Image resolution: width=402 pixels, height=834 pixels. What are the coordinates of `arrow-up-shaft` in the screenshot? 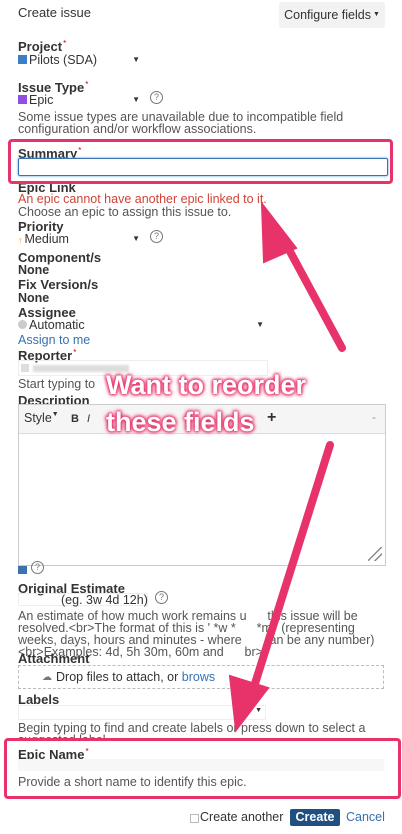 It's located at (314, 296).